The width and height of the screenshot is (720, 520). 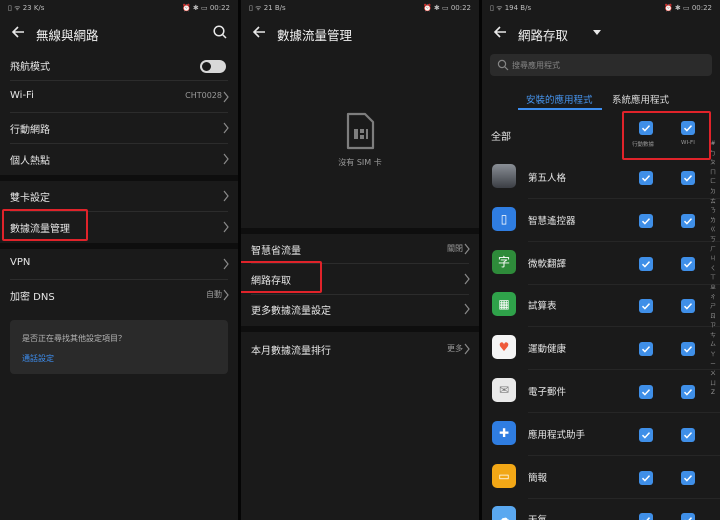 What do you see at coordinates (119, 196) in the screenshot?
I see `dual-sim-row: 雙卡設定` at bounding box center [119, 196].